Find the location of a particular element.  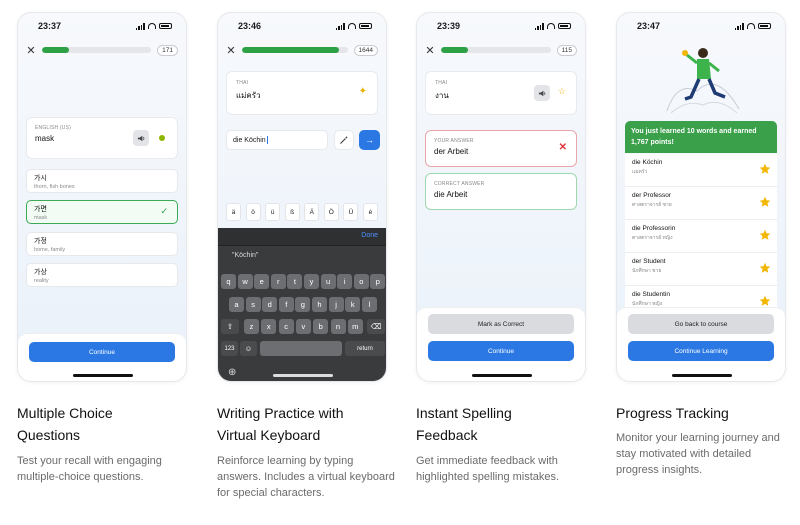

caption-title-line: Instant Spelling is located at coordinates (464, 413).